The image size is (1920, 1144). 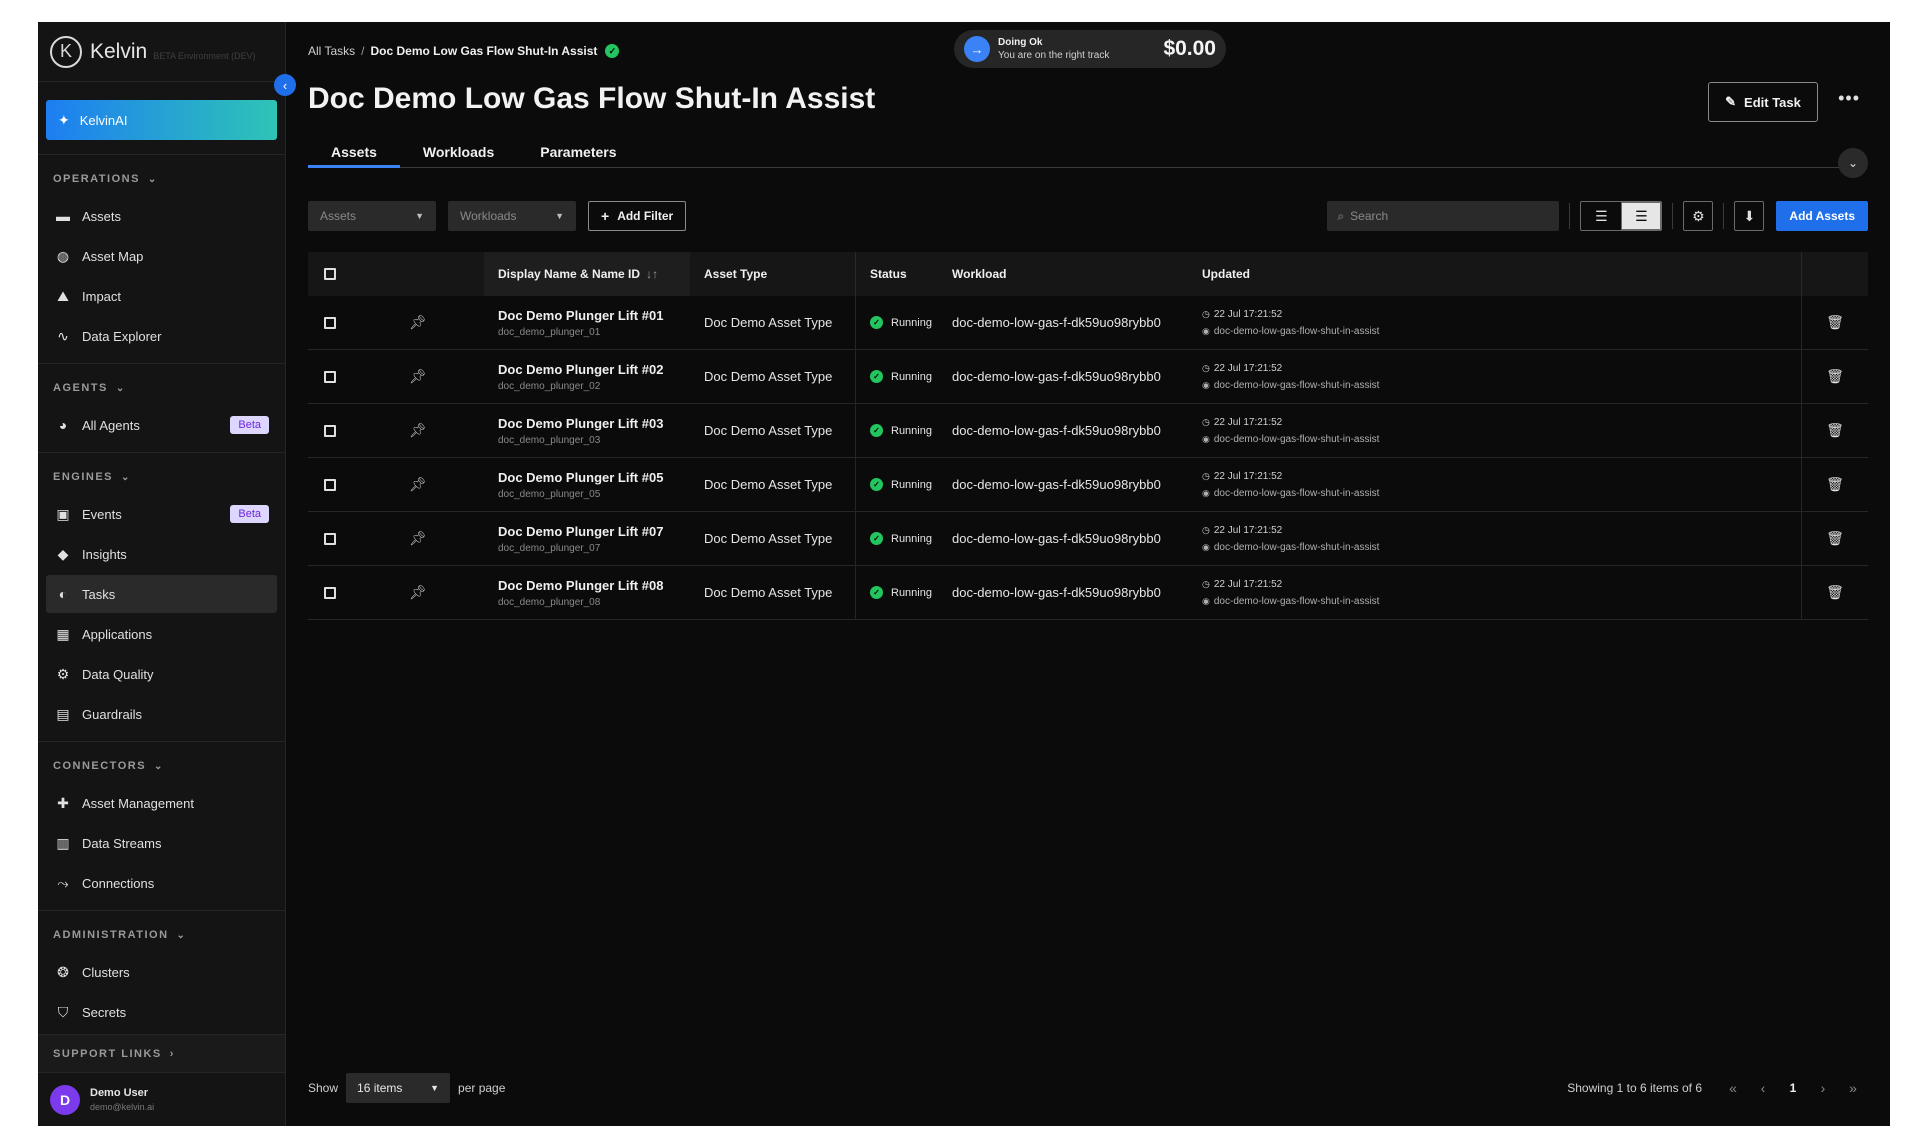 I want to click on last-page-icon: », so click(x=1853, y=1088).